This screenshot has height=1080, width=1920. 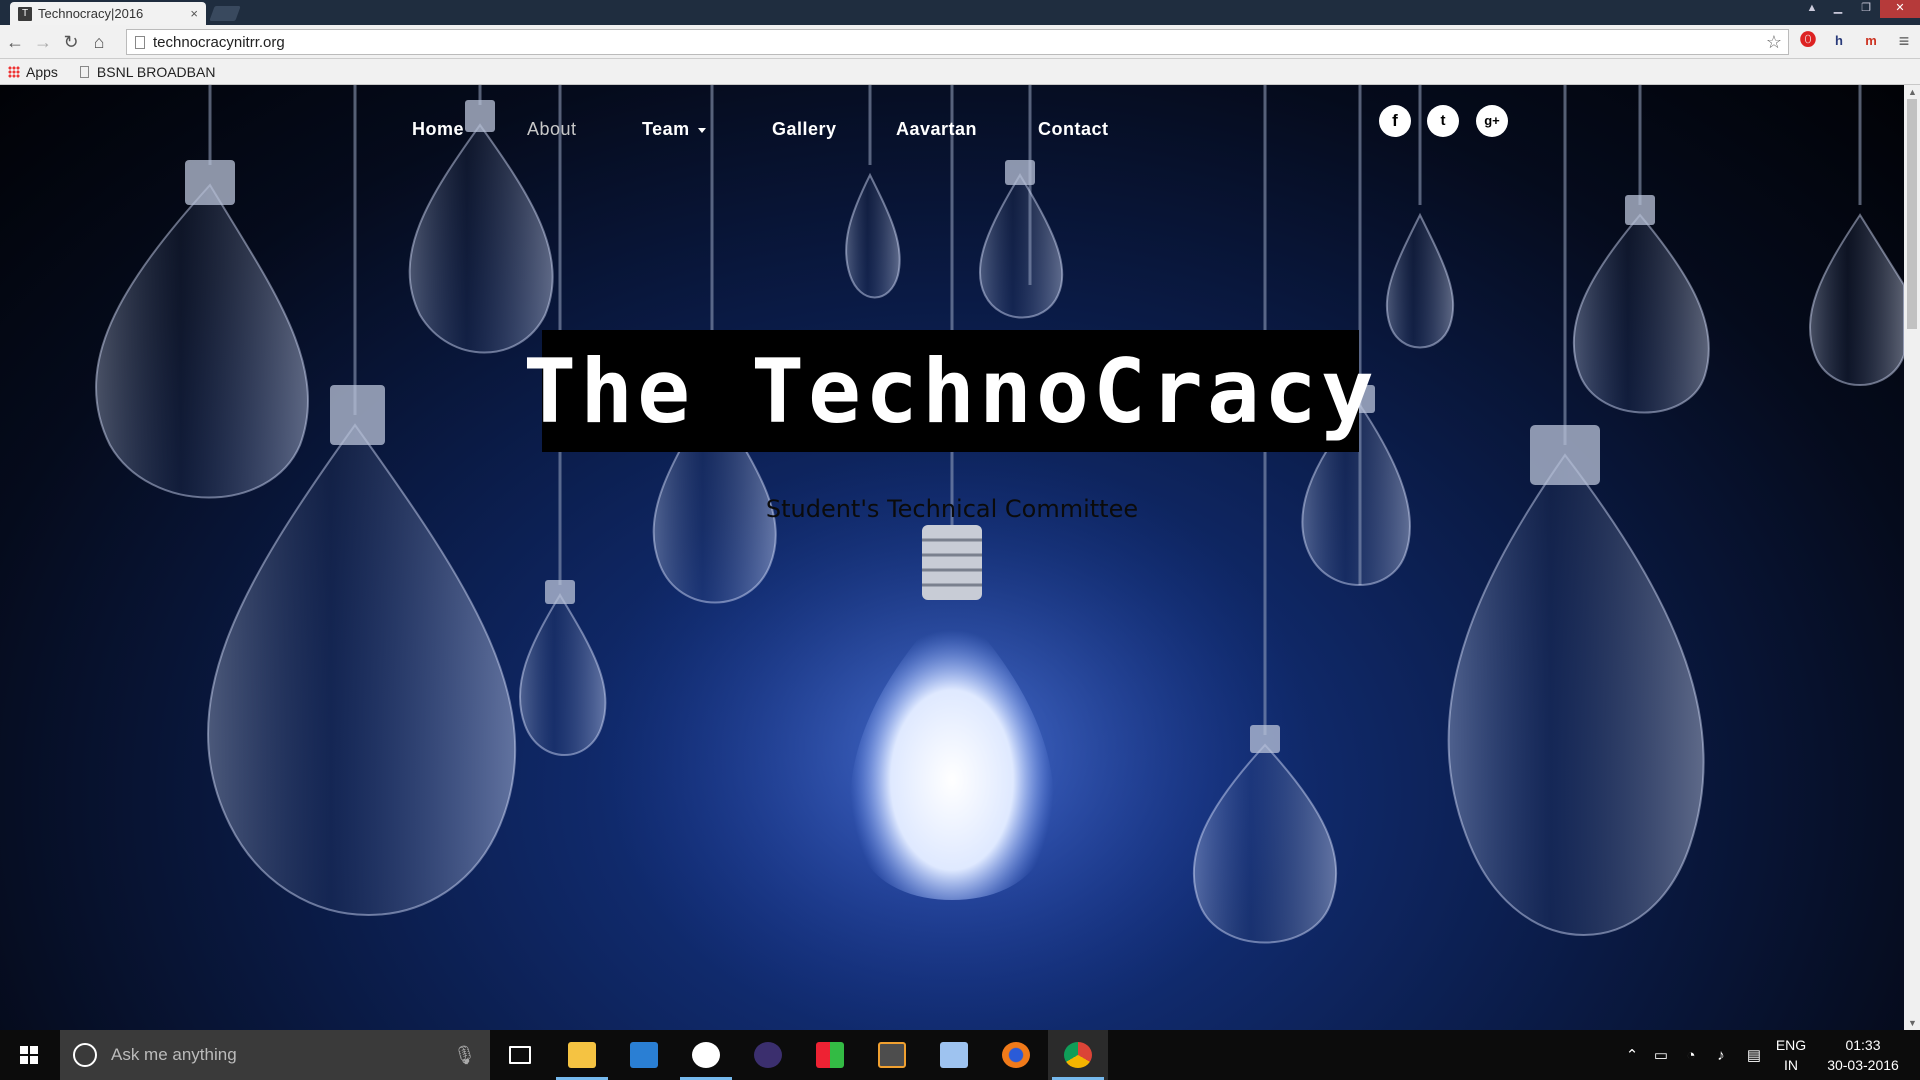 I want to click on scrollbar-thumb, so click(x=1912, y=214).